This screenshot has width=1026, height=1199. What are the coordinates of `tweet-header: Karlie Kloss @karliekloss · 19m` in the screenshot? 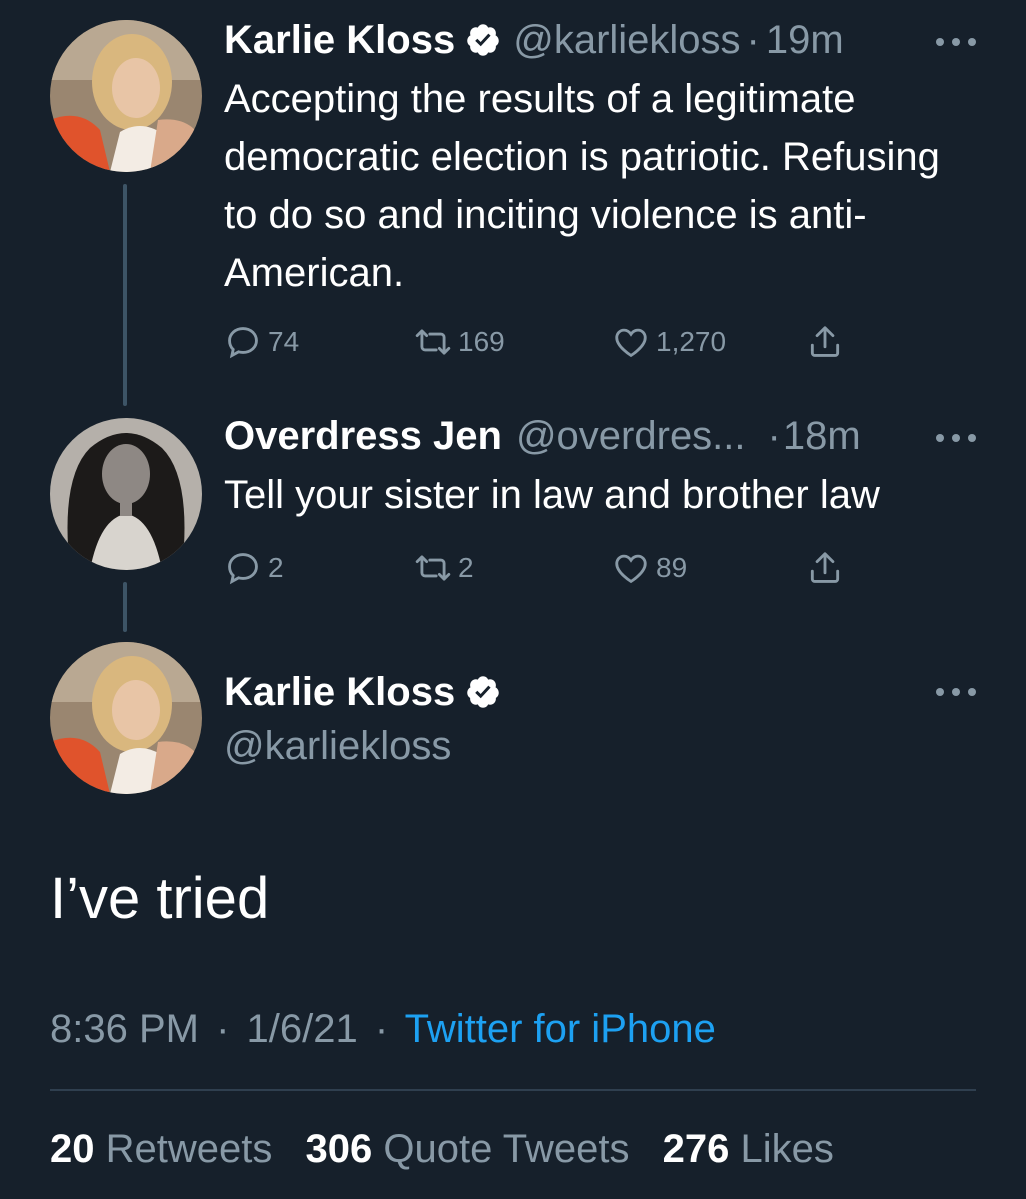 It's located at (534, 40).